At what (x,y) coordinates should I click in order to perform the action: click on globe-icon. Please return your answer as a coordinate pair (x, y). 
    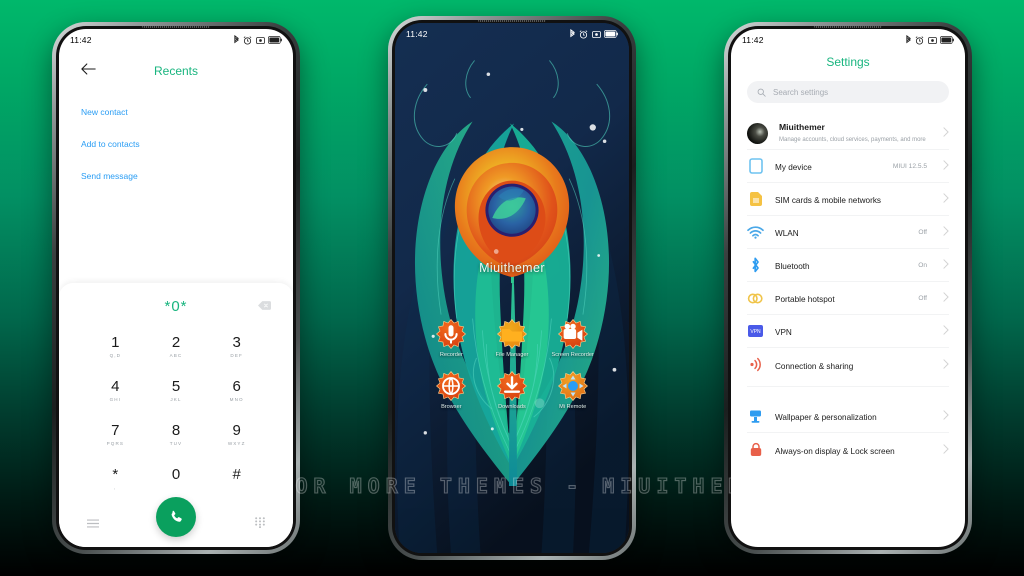
    Looking at the image, I should click on (451, 385).